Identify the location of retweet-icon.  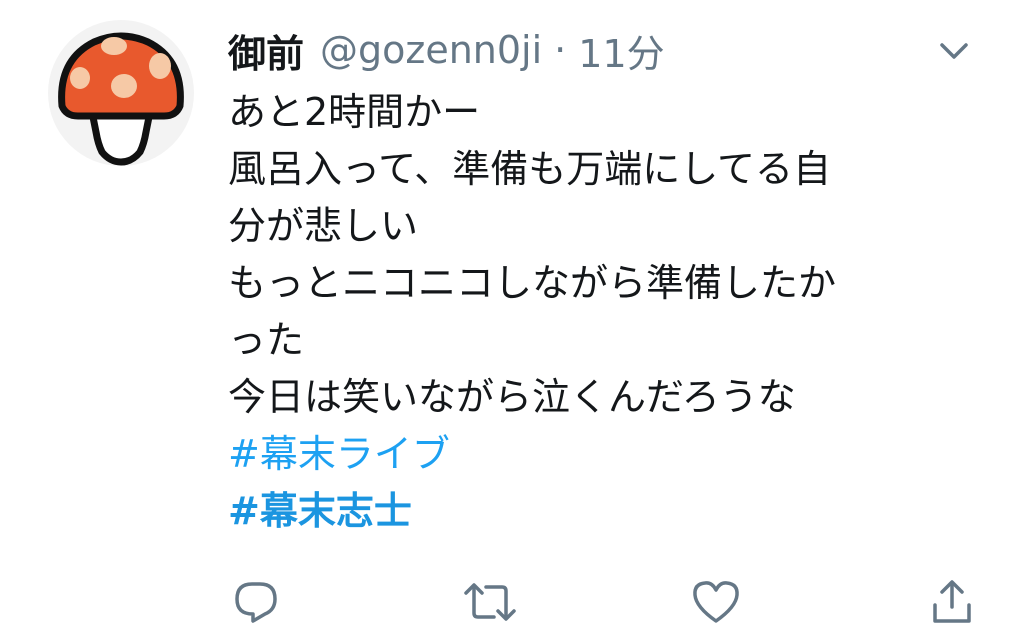
(490, 602).